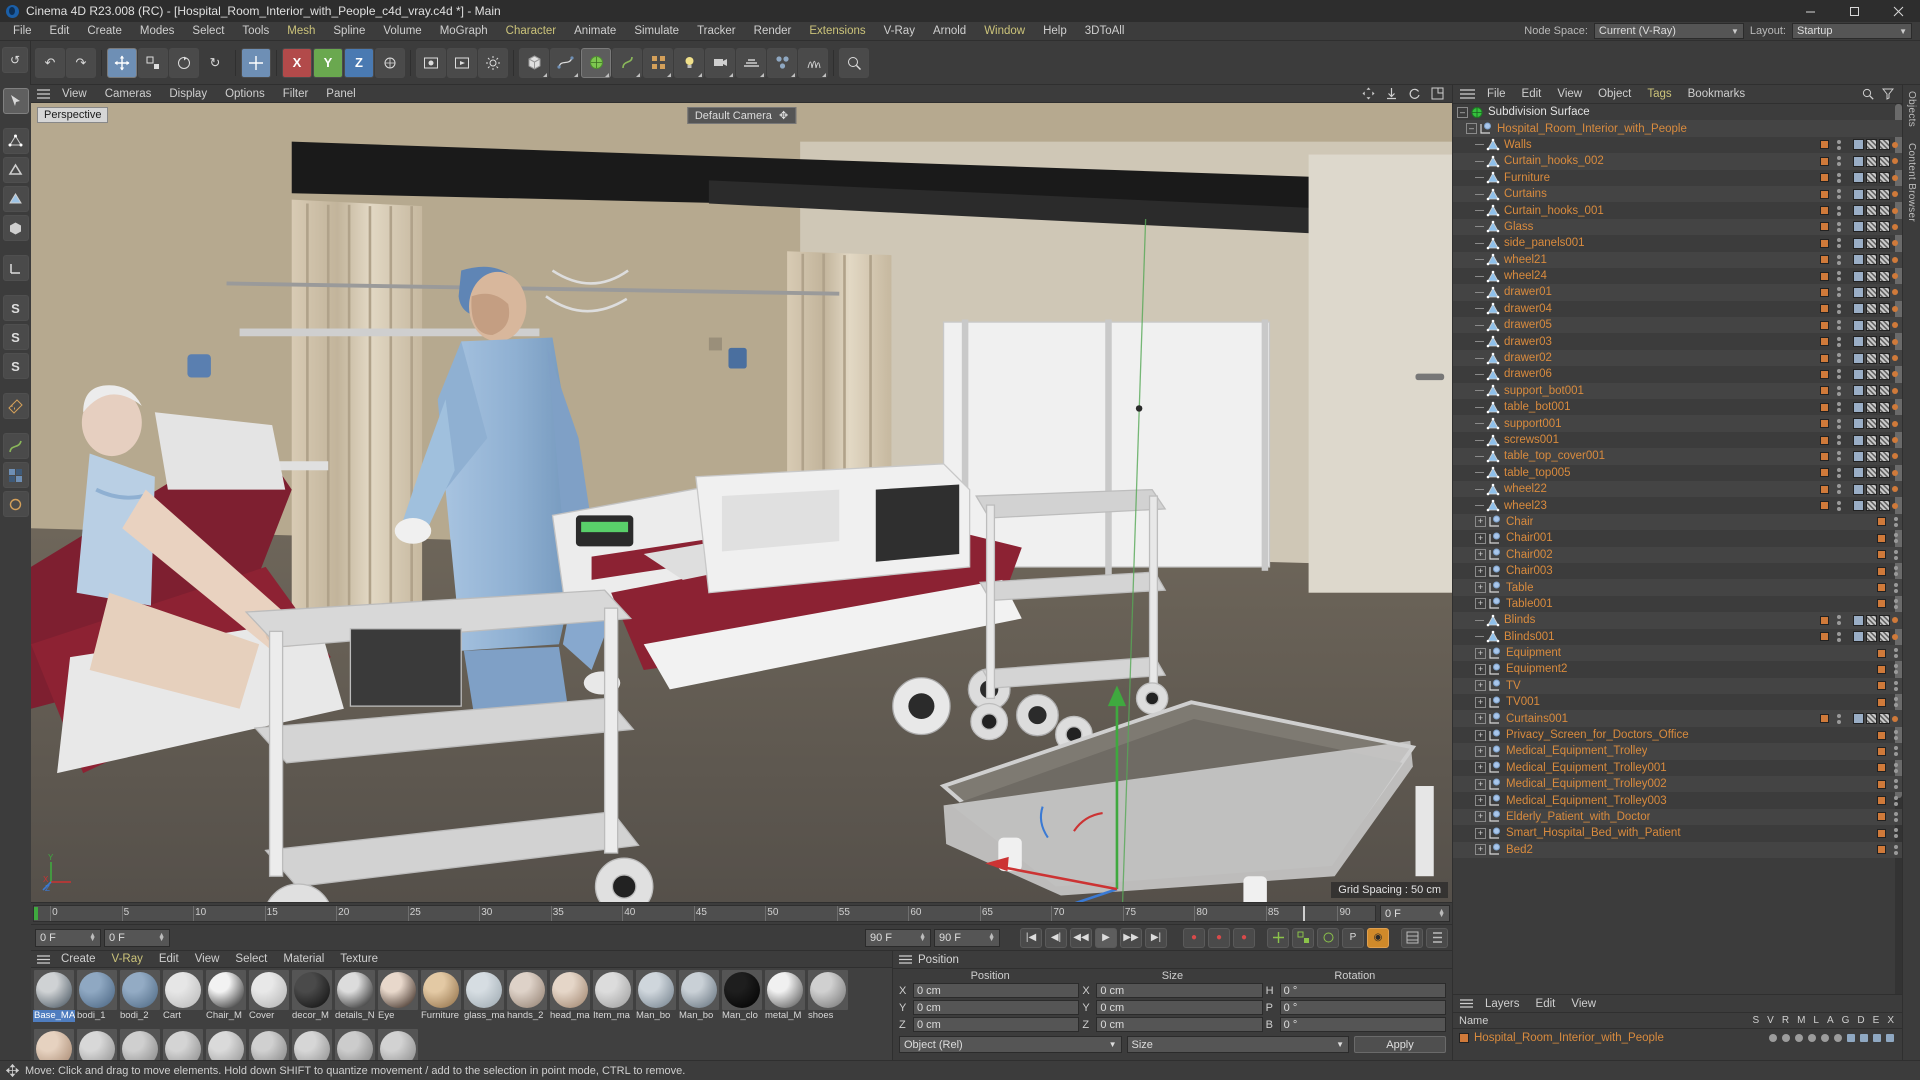 Image resolution: width=1920 pixels, height=1080 pixels. I want to click on material-swatch, so click(398, 1044).